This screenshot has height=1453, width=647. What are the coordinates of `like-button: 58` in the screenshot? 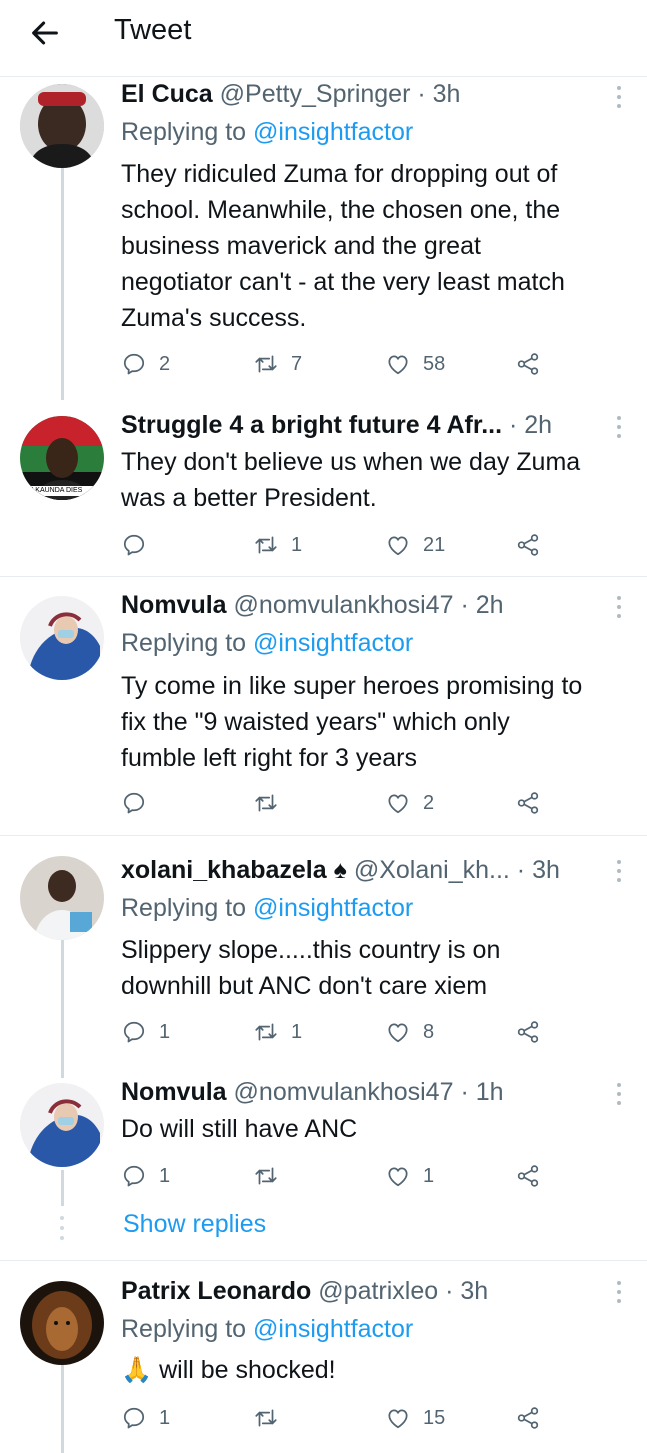 It's located at (415, 364).